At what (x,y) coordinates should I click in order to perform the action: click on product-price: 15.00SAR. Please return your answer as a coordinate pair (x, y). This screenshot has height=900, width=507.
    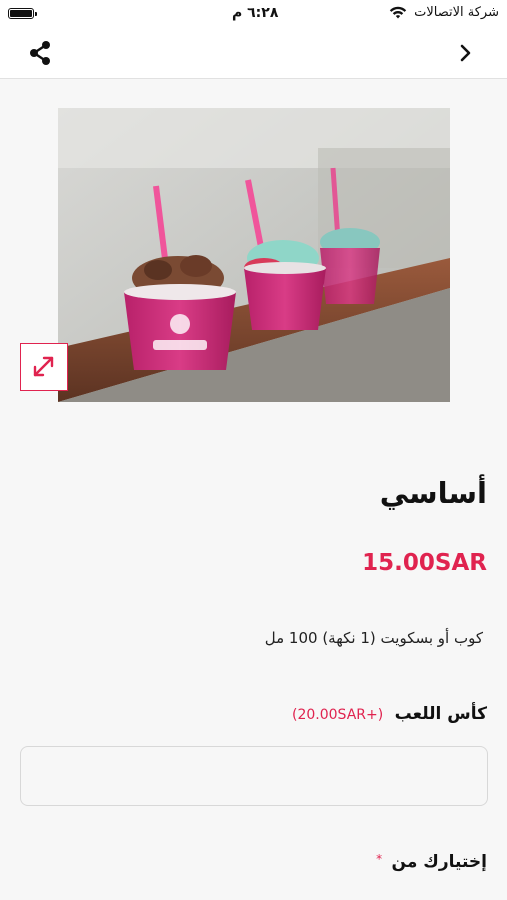
    Looking at the image, I should click on (424, 563).